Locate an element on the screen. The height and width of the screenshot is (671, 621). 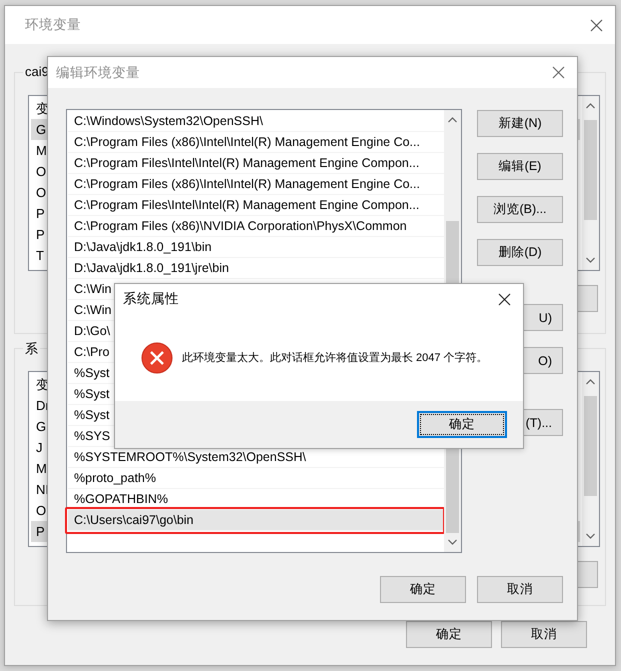
button: 新建(N) is located at coordinates (520, 123).